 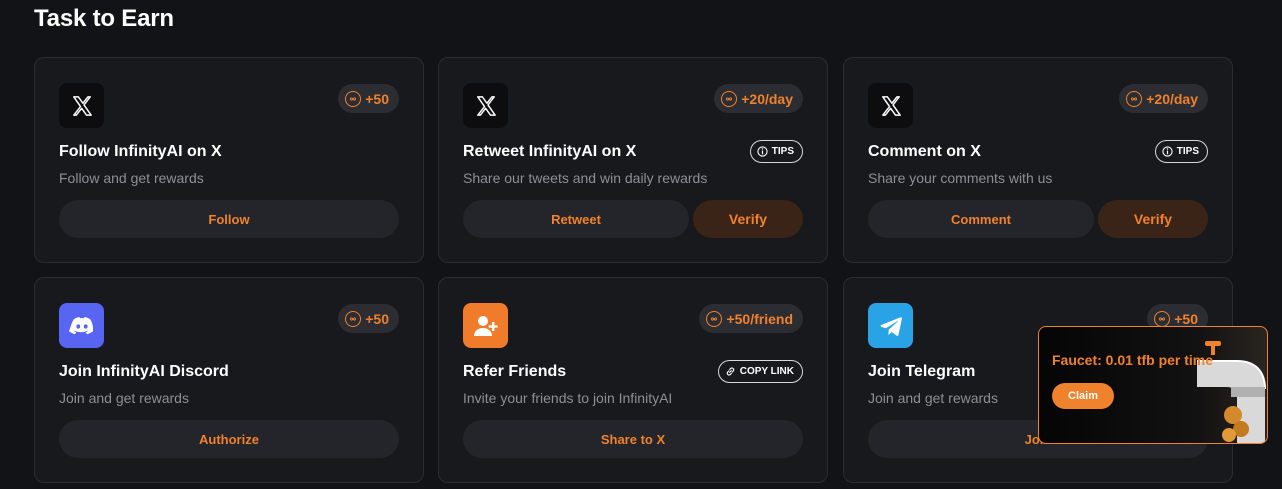 What do you see at coordinates (890, 325) in the screenshot?
I see `telegram-icon` at bounding box center [890, 325].